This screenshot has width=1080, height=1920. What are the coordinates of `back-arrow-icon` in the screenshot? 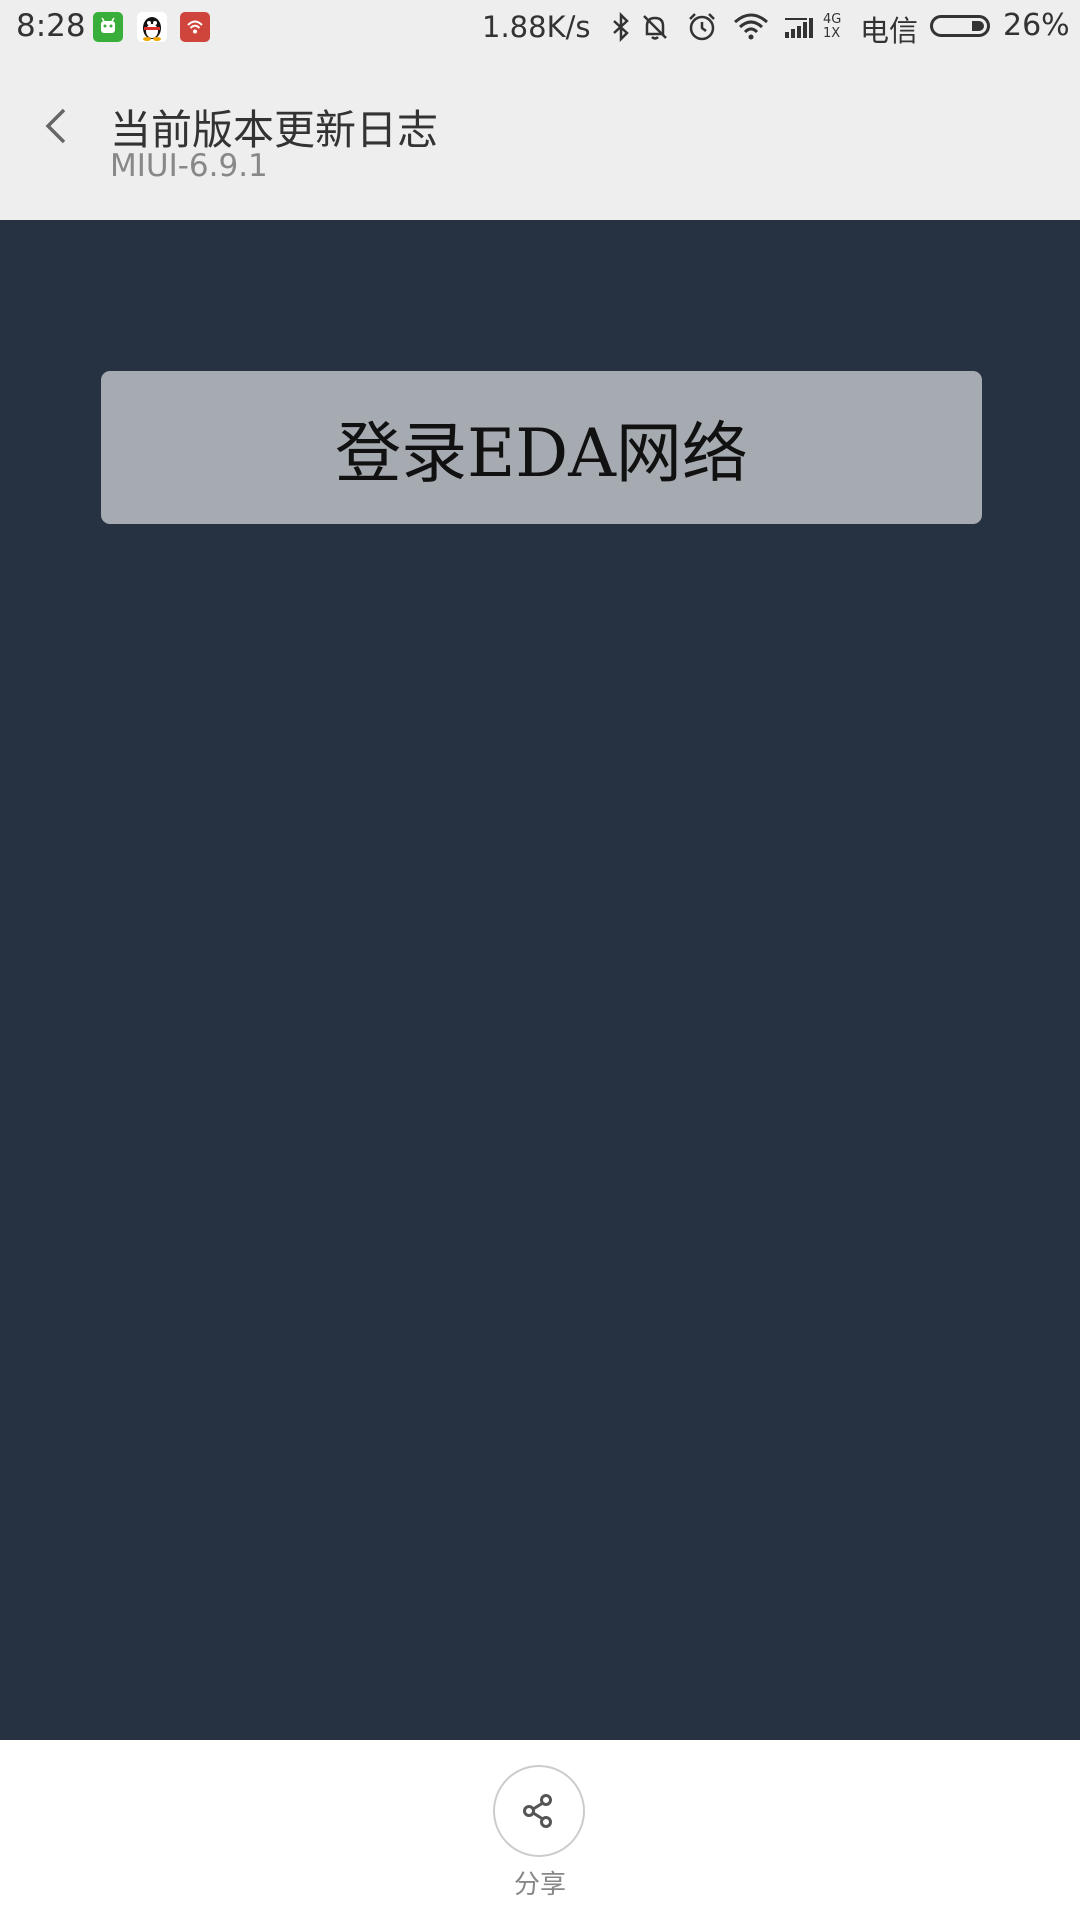 It's located at (55, 126).